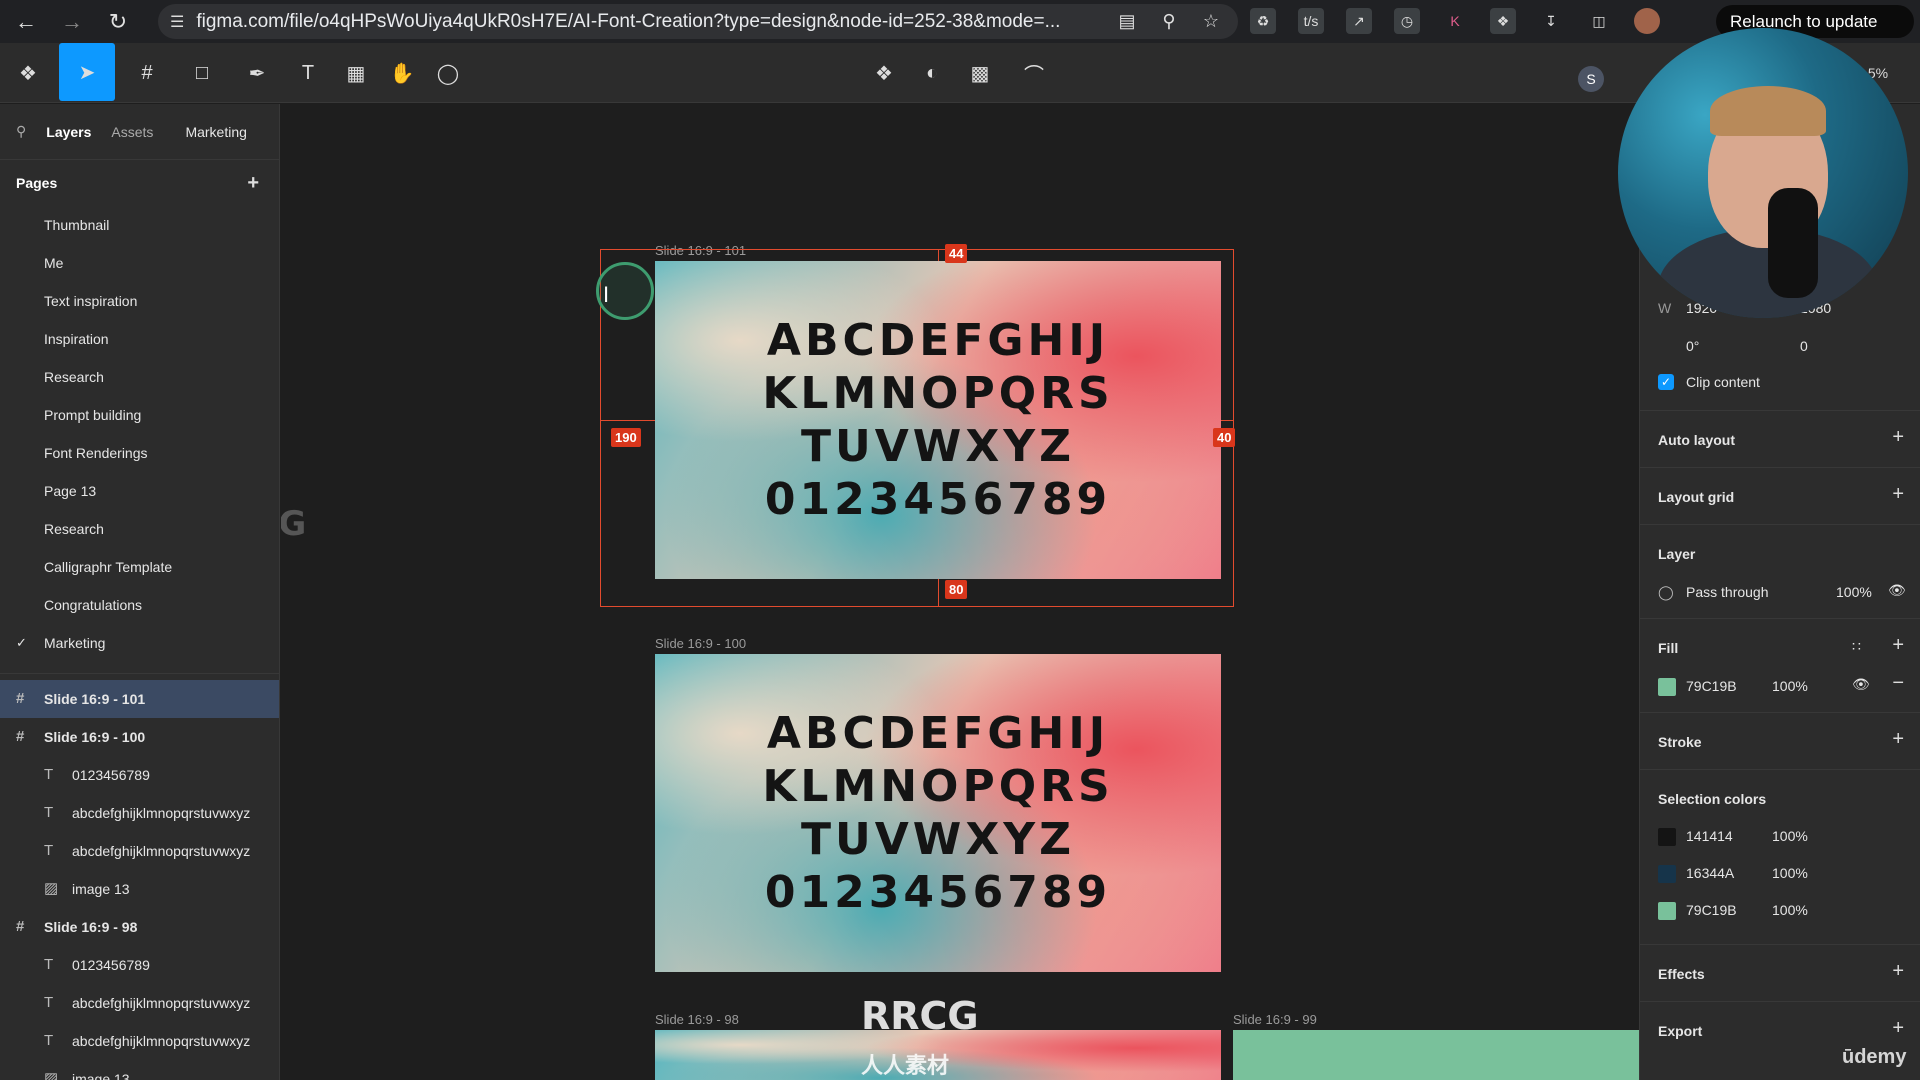 The image size is (1920, 1080). What do you see at coordinates (308, 73) in the screenshot?
I see `text-tool-icon: T` at bounding box center [308, 73].